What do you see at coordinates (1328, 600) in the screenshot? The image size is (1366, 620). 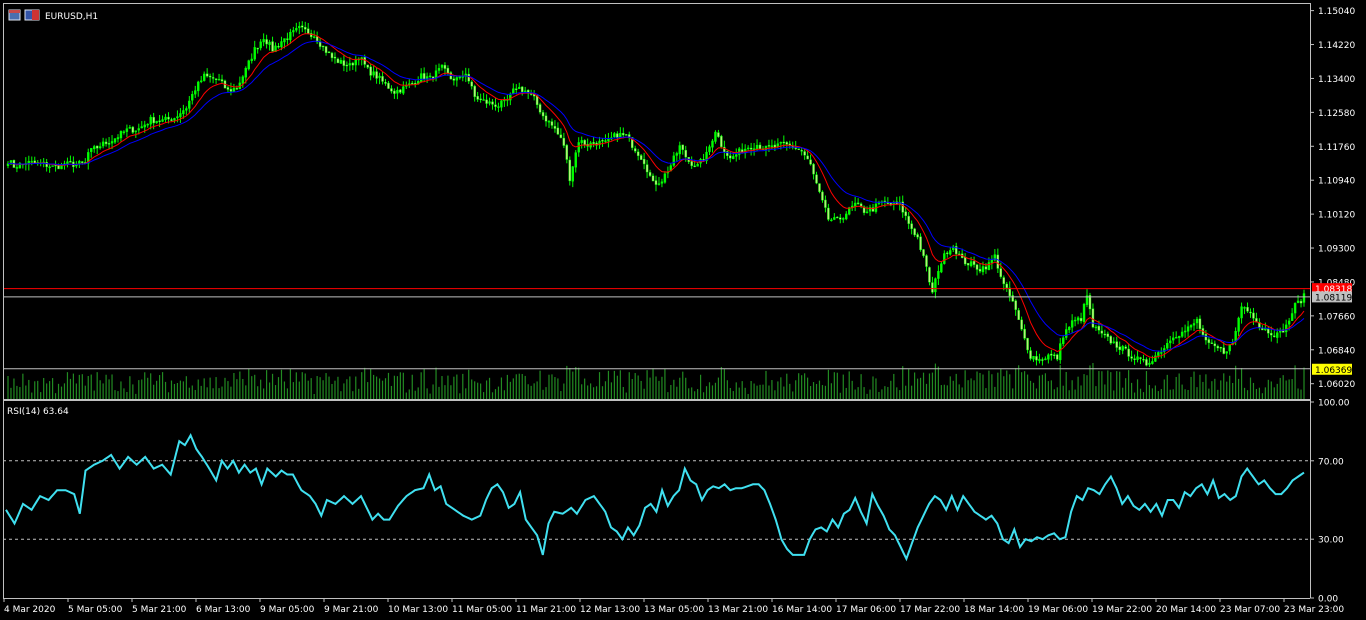 I see `rsi-tick-label: 0.00` at bounding box center [1328, 600].